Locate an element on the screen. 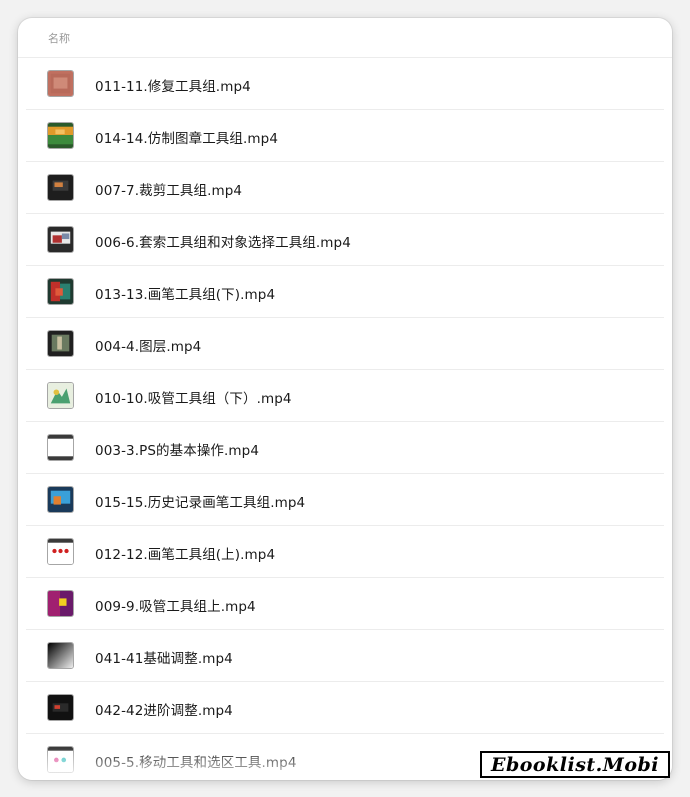 This screenshot has height=797, width=690. file-name: 012-12.画笔工具组(上).mp4 is located at coordinates (185, 555).